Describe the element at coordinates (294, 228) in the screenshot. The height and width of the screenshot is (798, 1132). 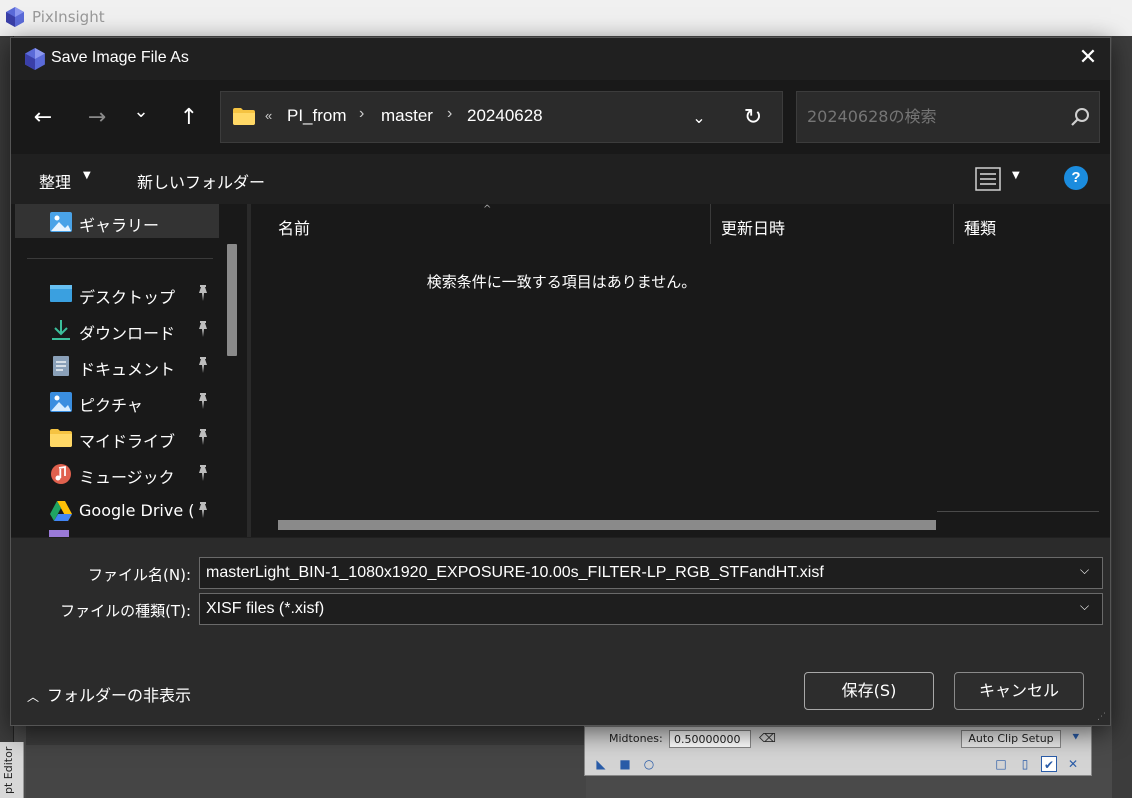
I see `column-header-label: 名前` at that location.